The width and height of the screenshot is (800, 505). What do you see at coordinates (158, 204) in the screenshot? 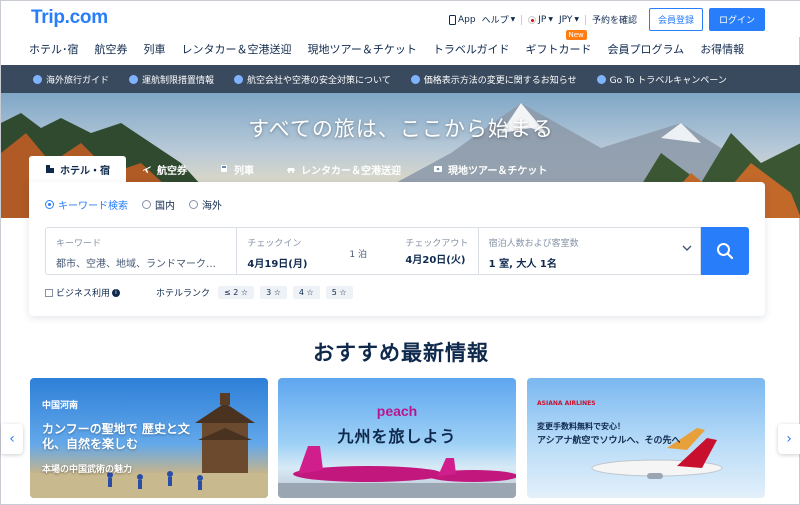
I see `radio-domestic: 国内` at bounding box center [158, 204].